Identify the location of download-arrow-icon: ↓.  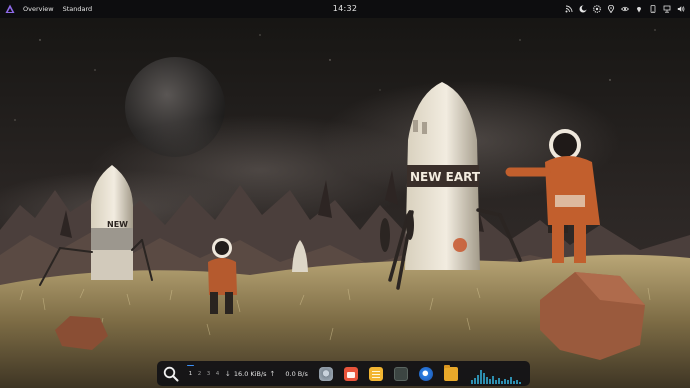
(228, 373).